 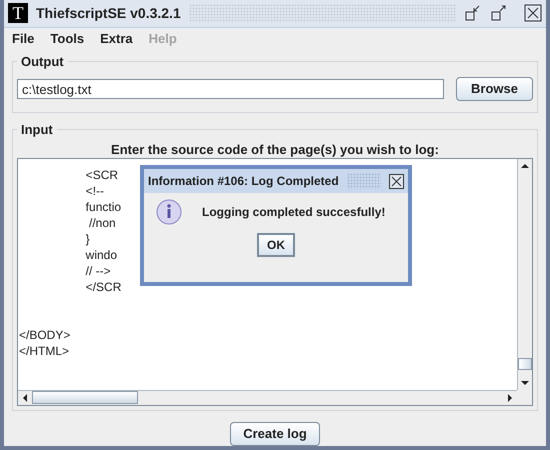 What do you see at coordinates (473, 13) in the screenshot?
I see `iconify-icon` at bounding box center [473, 13].